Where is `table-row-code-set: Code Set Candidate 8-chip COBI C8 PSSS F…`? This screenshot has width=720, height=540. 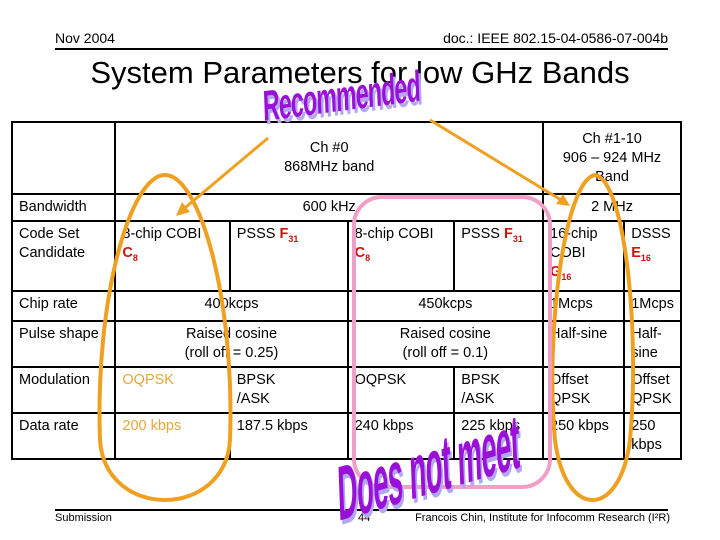 table-row-code-set: Code Set Candidate 8-chip COBI C8 PSSS F… is located at coordinates (346, 256).